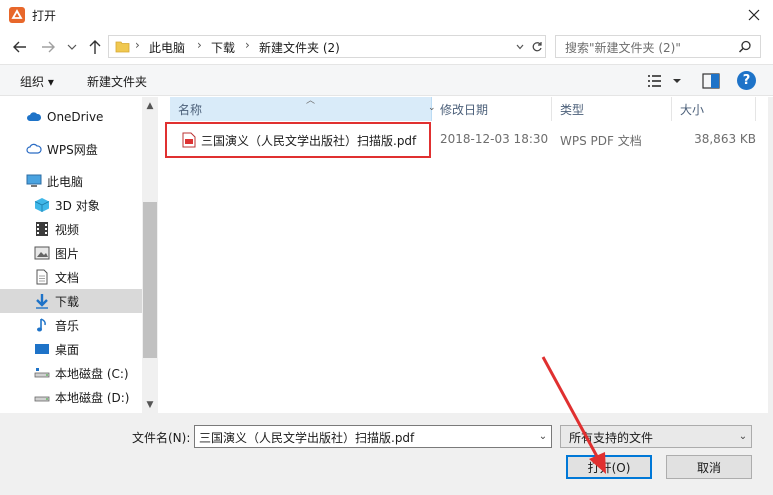 Image resolution: width=773 pixels, height=495 pixels. I want to click on sidebar-item-wps-cloud: WPS网盘, so click(71, 149).